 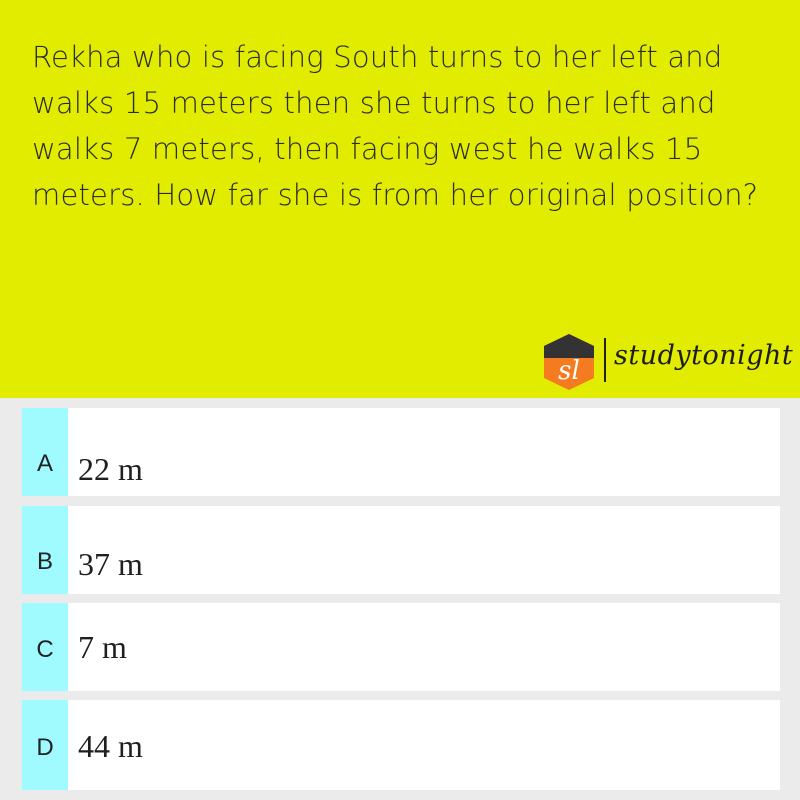 What do you see at coordinates (401, 745) in the screenshot?
I see `option-d: D 44 m` at bounding box center [401, 745].